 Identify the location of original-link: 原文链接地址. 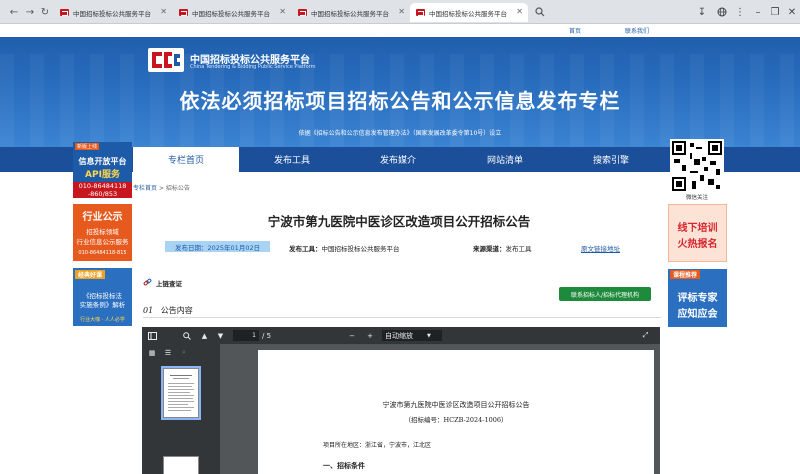
(600, 248).